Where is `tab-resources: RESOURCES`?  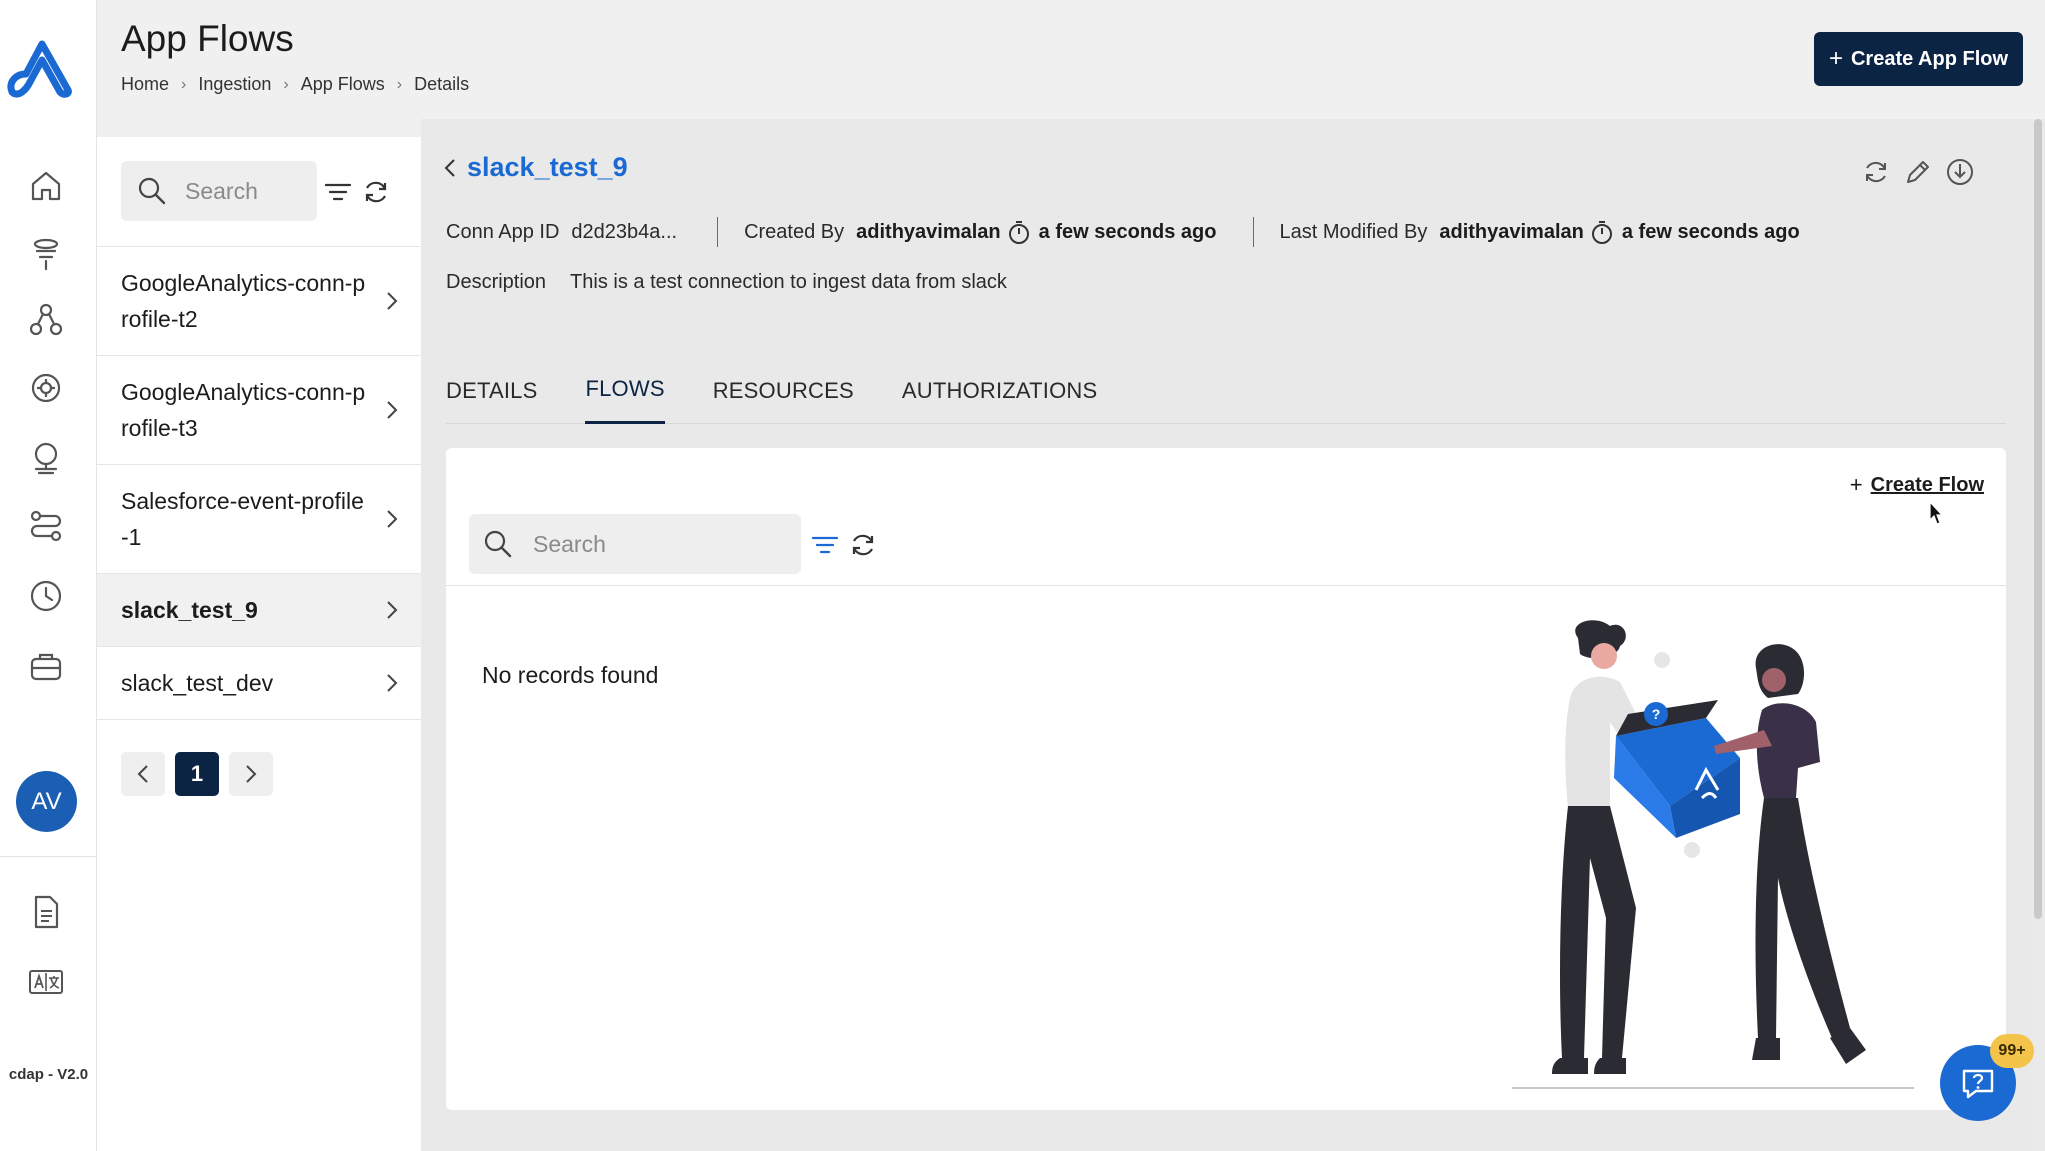 tab-resources: RESOURCES is located at coordinates (783, 392).